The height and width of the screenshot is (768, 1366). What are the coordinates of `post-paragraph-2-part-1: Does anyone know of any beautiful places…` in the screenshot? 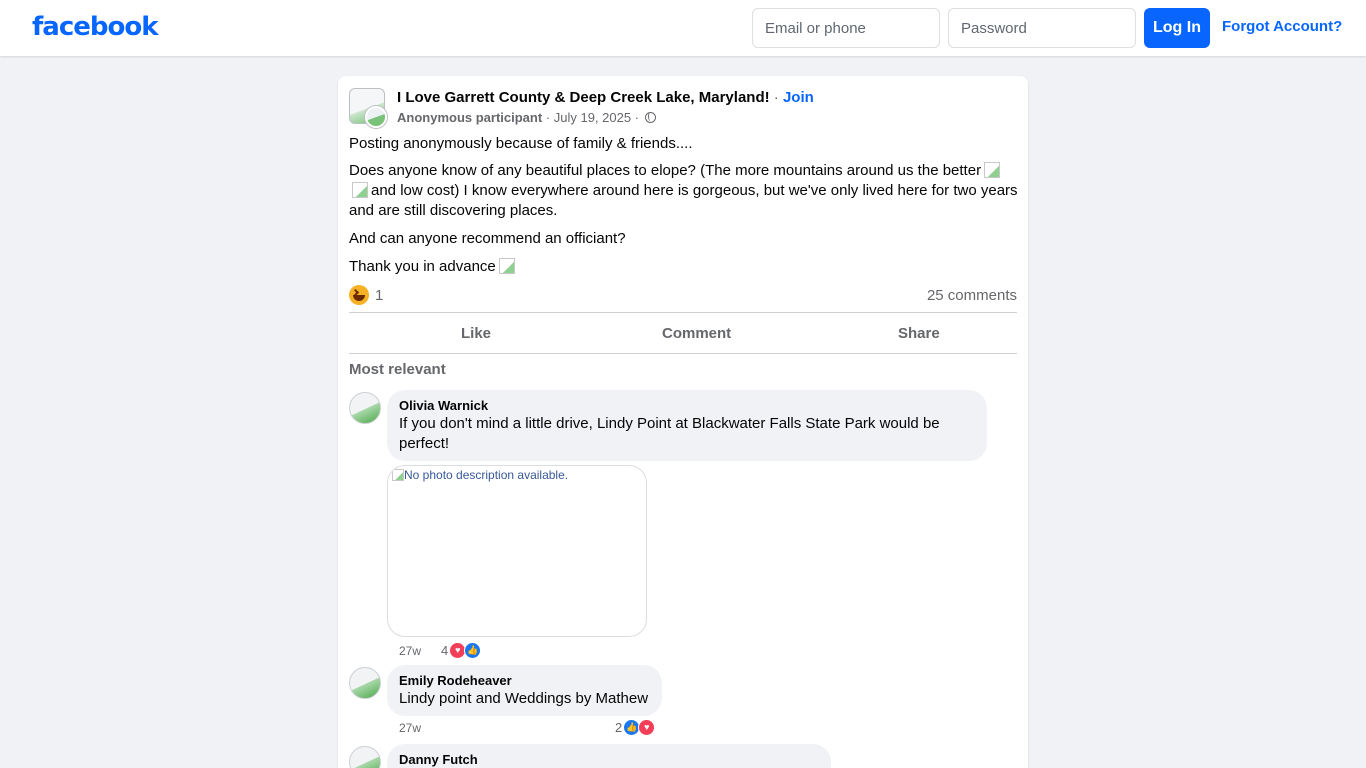 It's located at (665, 170).